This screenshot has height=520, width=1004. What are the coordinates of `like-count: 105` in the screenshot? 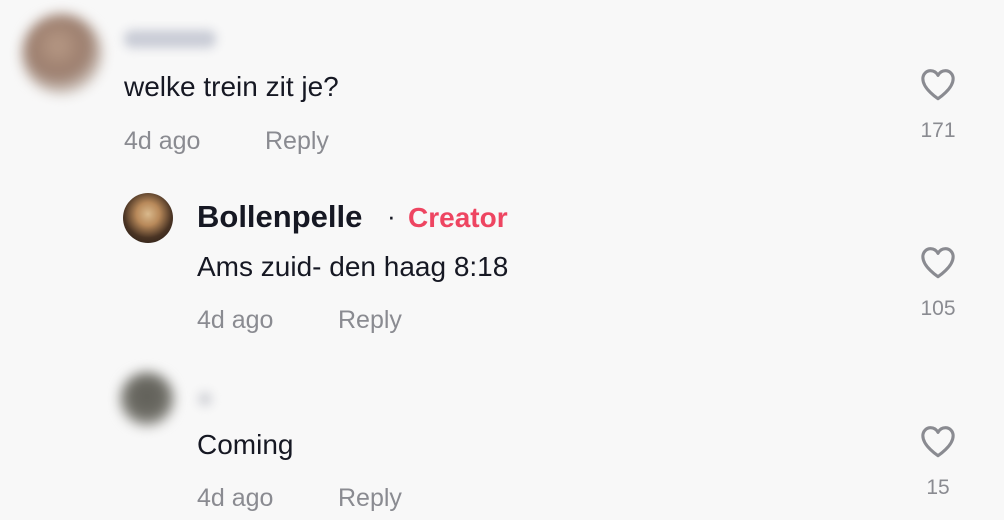 It's located at (938, 308).